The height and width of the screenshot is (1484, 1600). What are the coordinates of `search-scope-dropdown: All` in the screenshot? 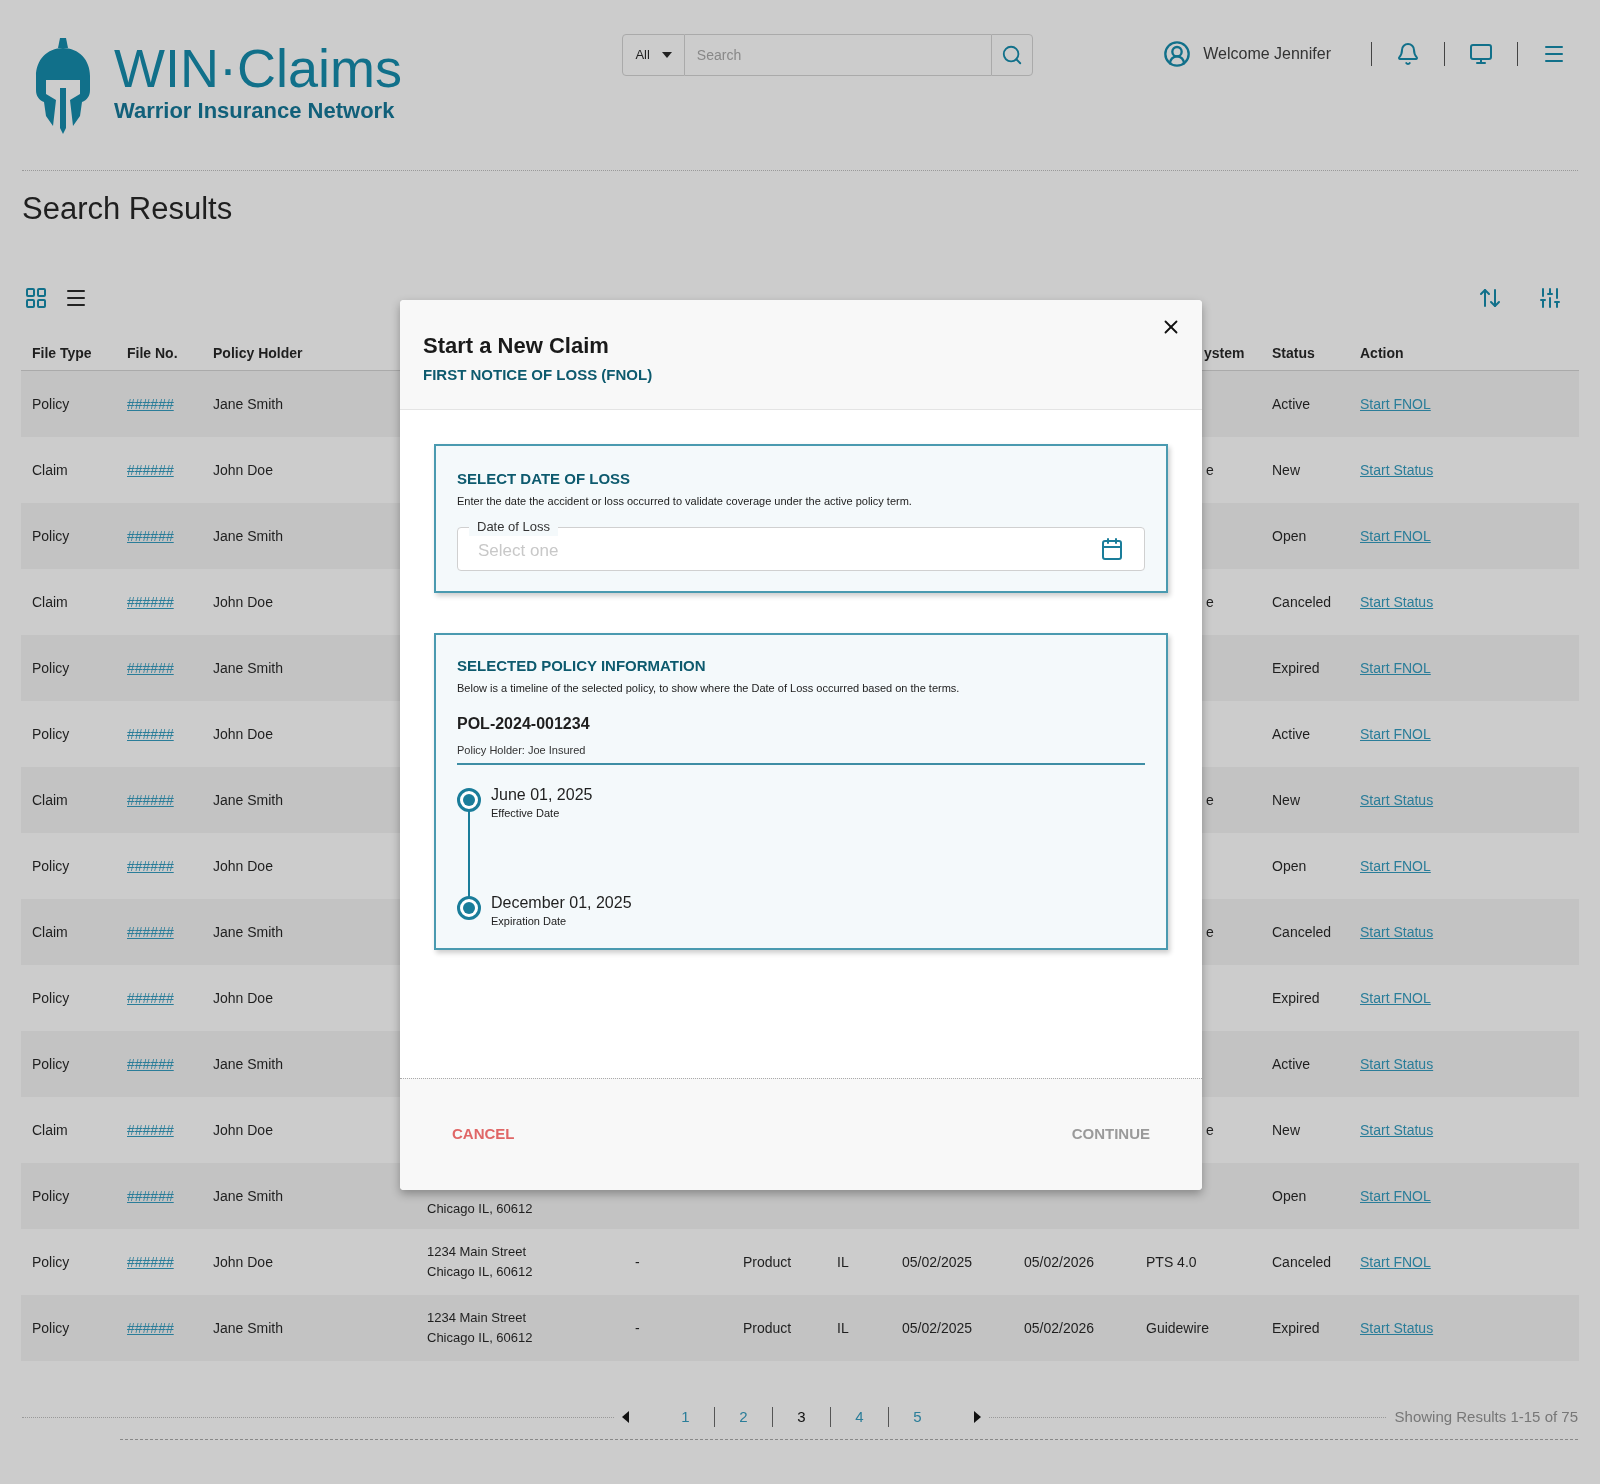 It's located at (653, 55).